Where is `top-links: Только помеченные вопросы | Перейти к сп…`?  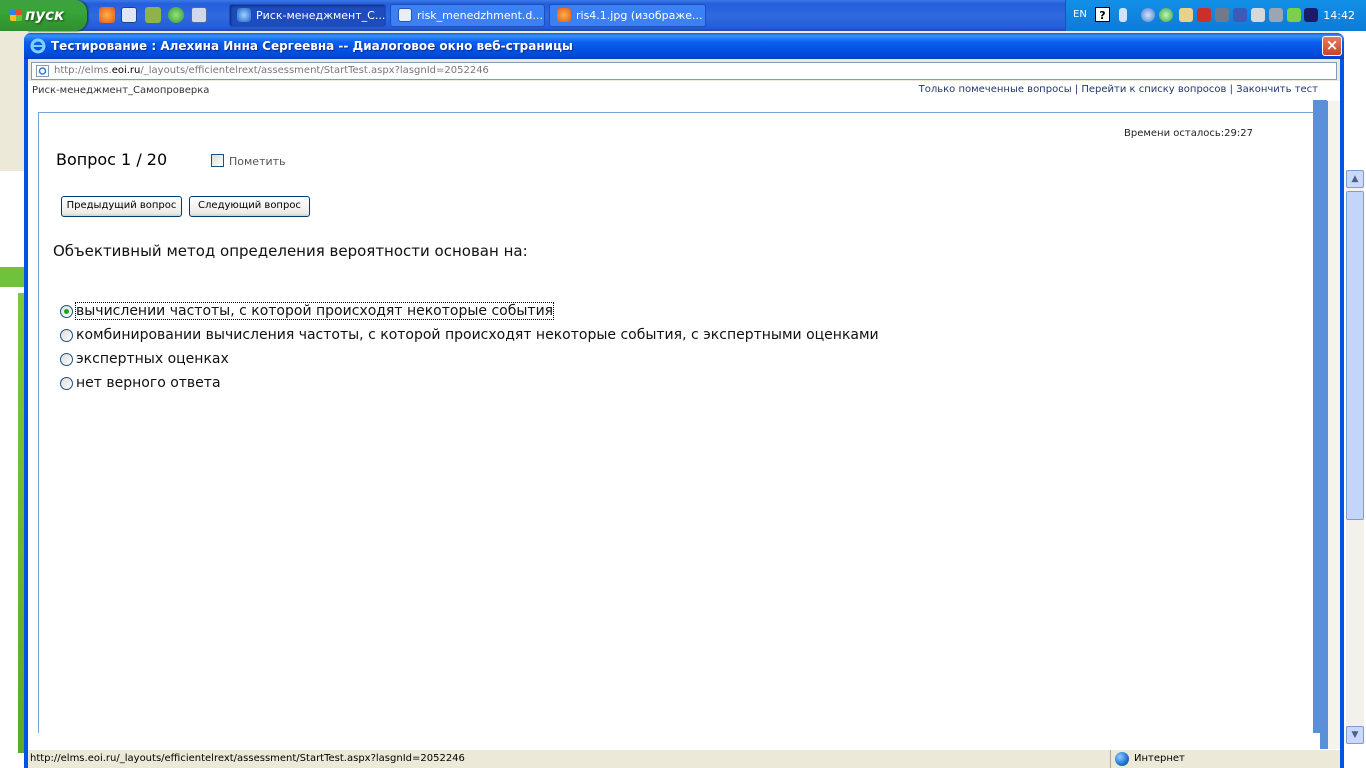
top-links: Только помеченные вопросы | Перейти к сп… is located at coordinates (1118, 89).